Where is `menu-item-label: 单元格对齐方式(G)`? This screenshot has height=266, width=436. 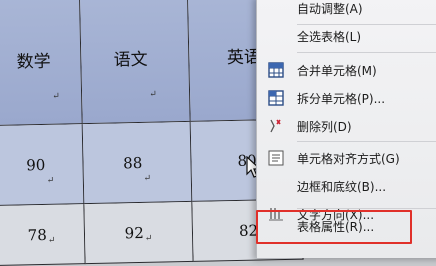 menu-item-label: 单元格对齐方式(G) is located at coordinates (348, 158).